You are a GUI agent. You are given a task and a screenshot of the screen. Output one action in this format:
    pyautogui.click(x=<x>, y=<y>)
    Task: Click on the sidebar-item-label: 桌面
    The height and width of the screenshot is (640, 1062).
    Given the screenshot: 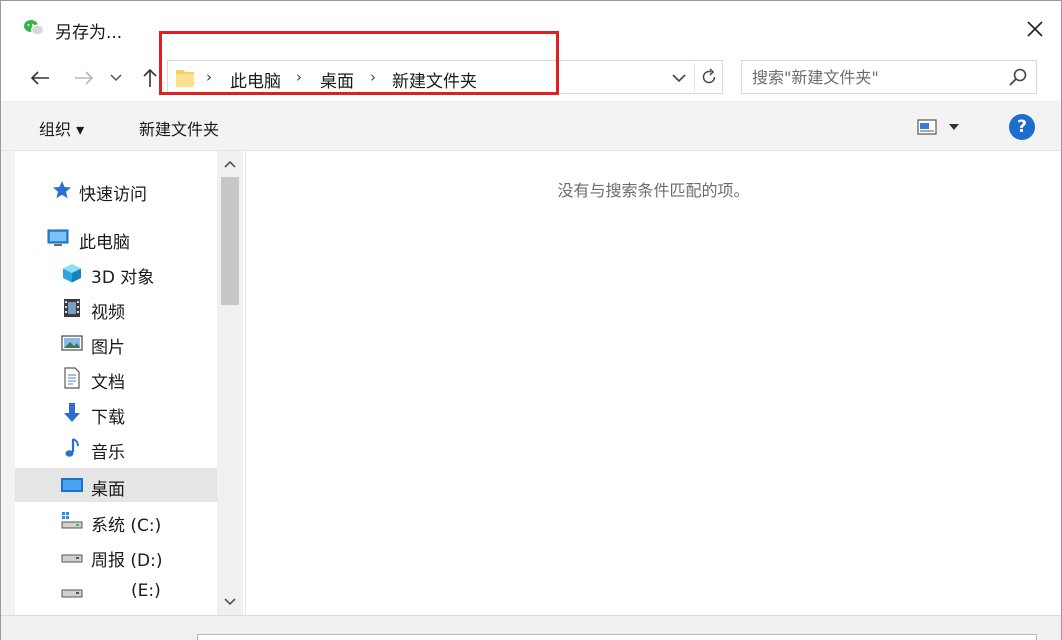 What is the action you would take?
    pyautogui.click(x=108, y=490)
    